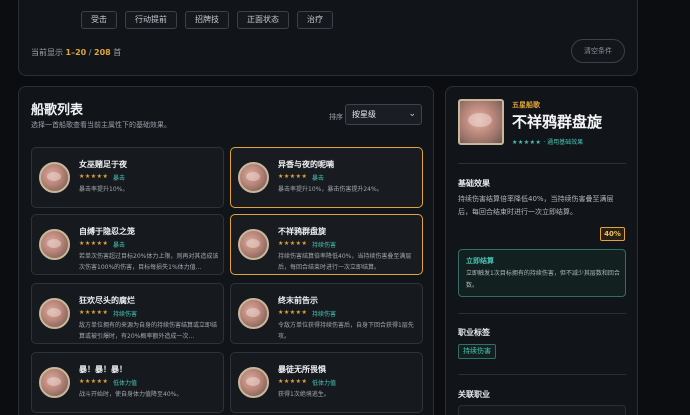 This screenshot has height=415, width=690. I want to click on song-card: 暴！暴！暴！ ★★★★★ 低体力值 战斗开始时，使自身体力值降至40%。, so click(127, 382).